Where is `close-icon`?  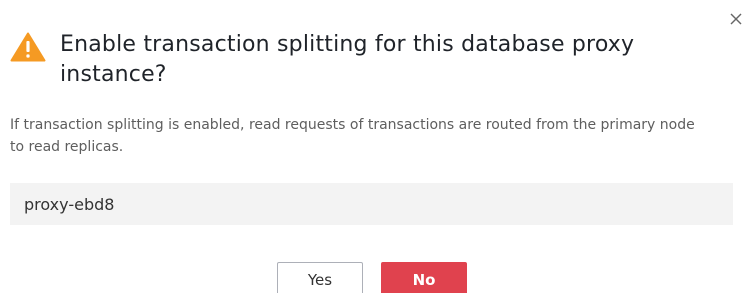
close-icon is located at coordinates (736, 19).